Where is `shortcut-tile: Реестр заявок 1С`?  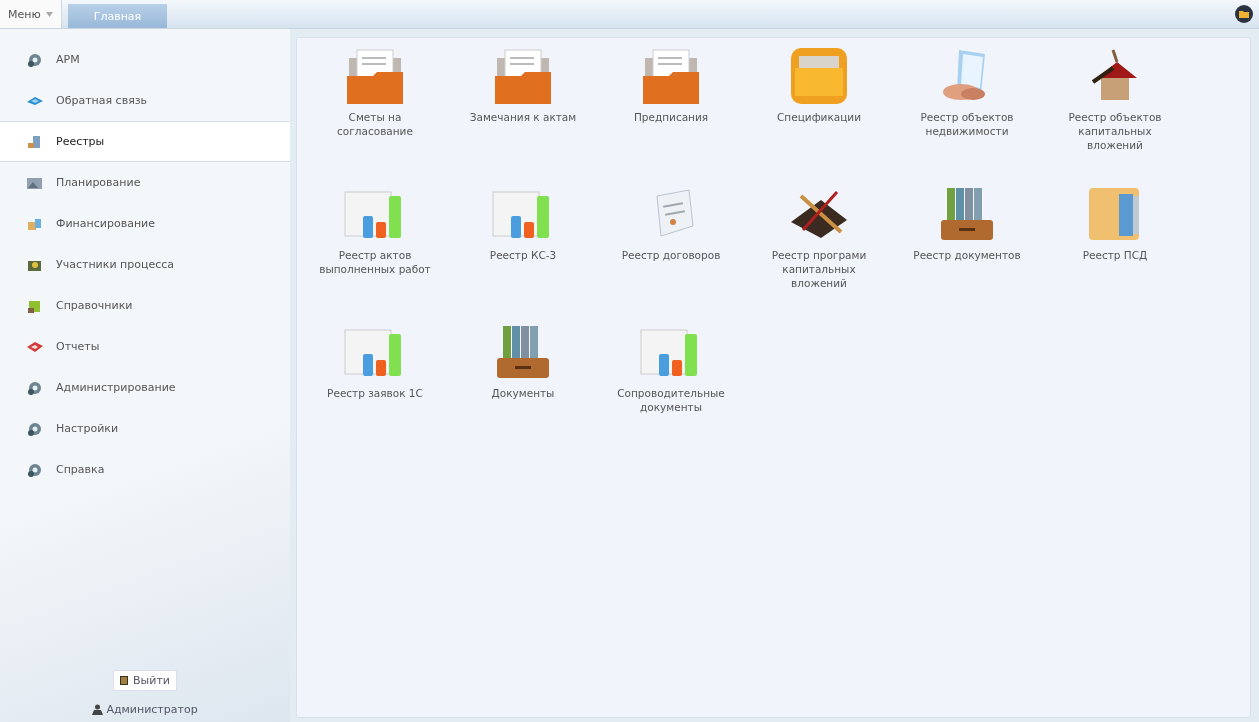 shortcut-tile: Реестр заявок 1С is located at coordinates (375, 389).